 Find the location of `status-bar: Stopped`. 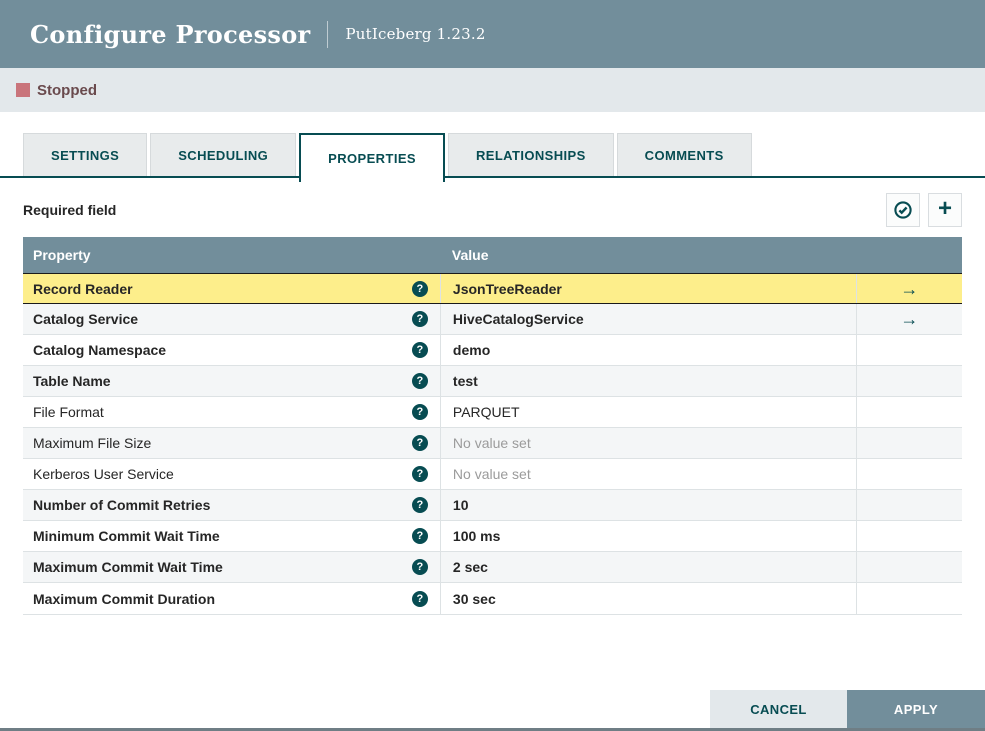

status-bar: Stopped is located at coordinates (492, 90).